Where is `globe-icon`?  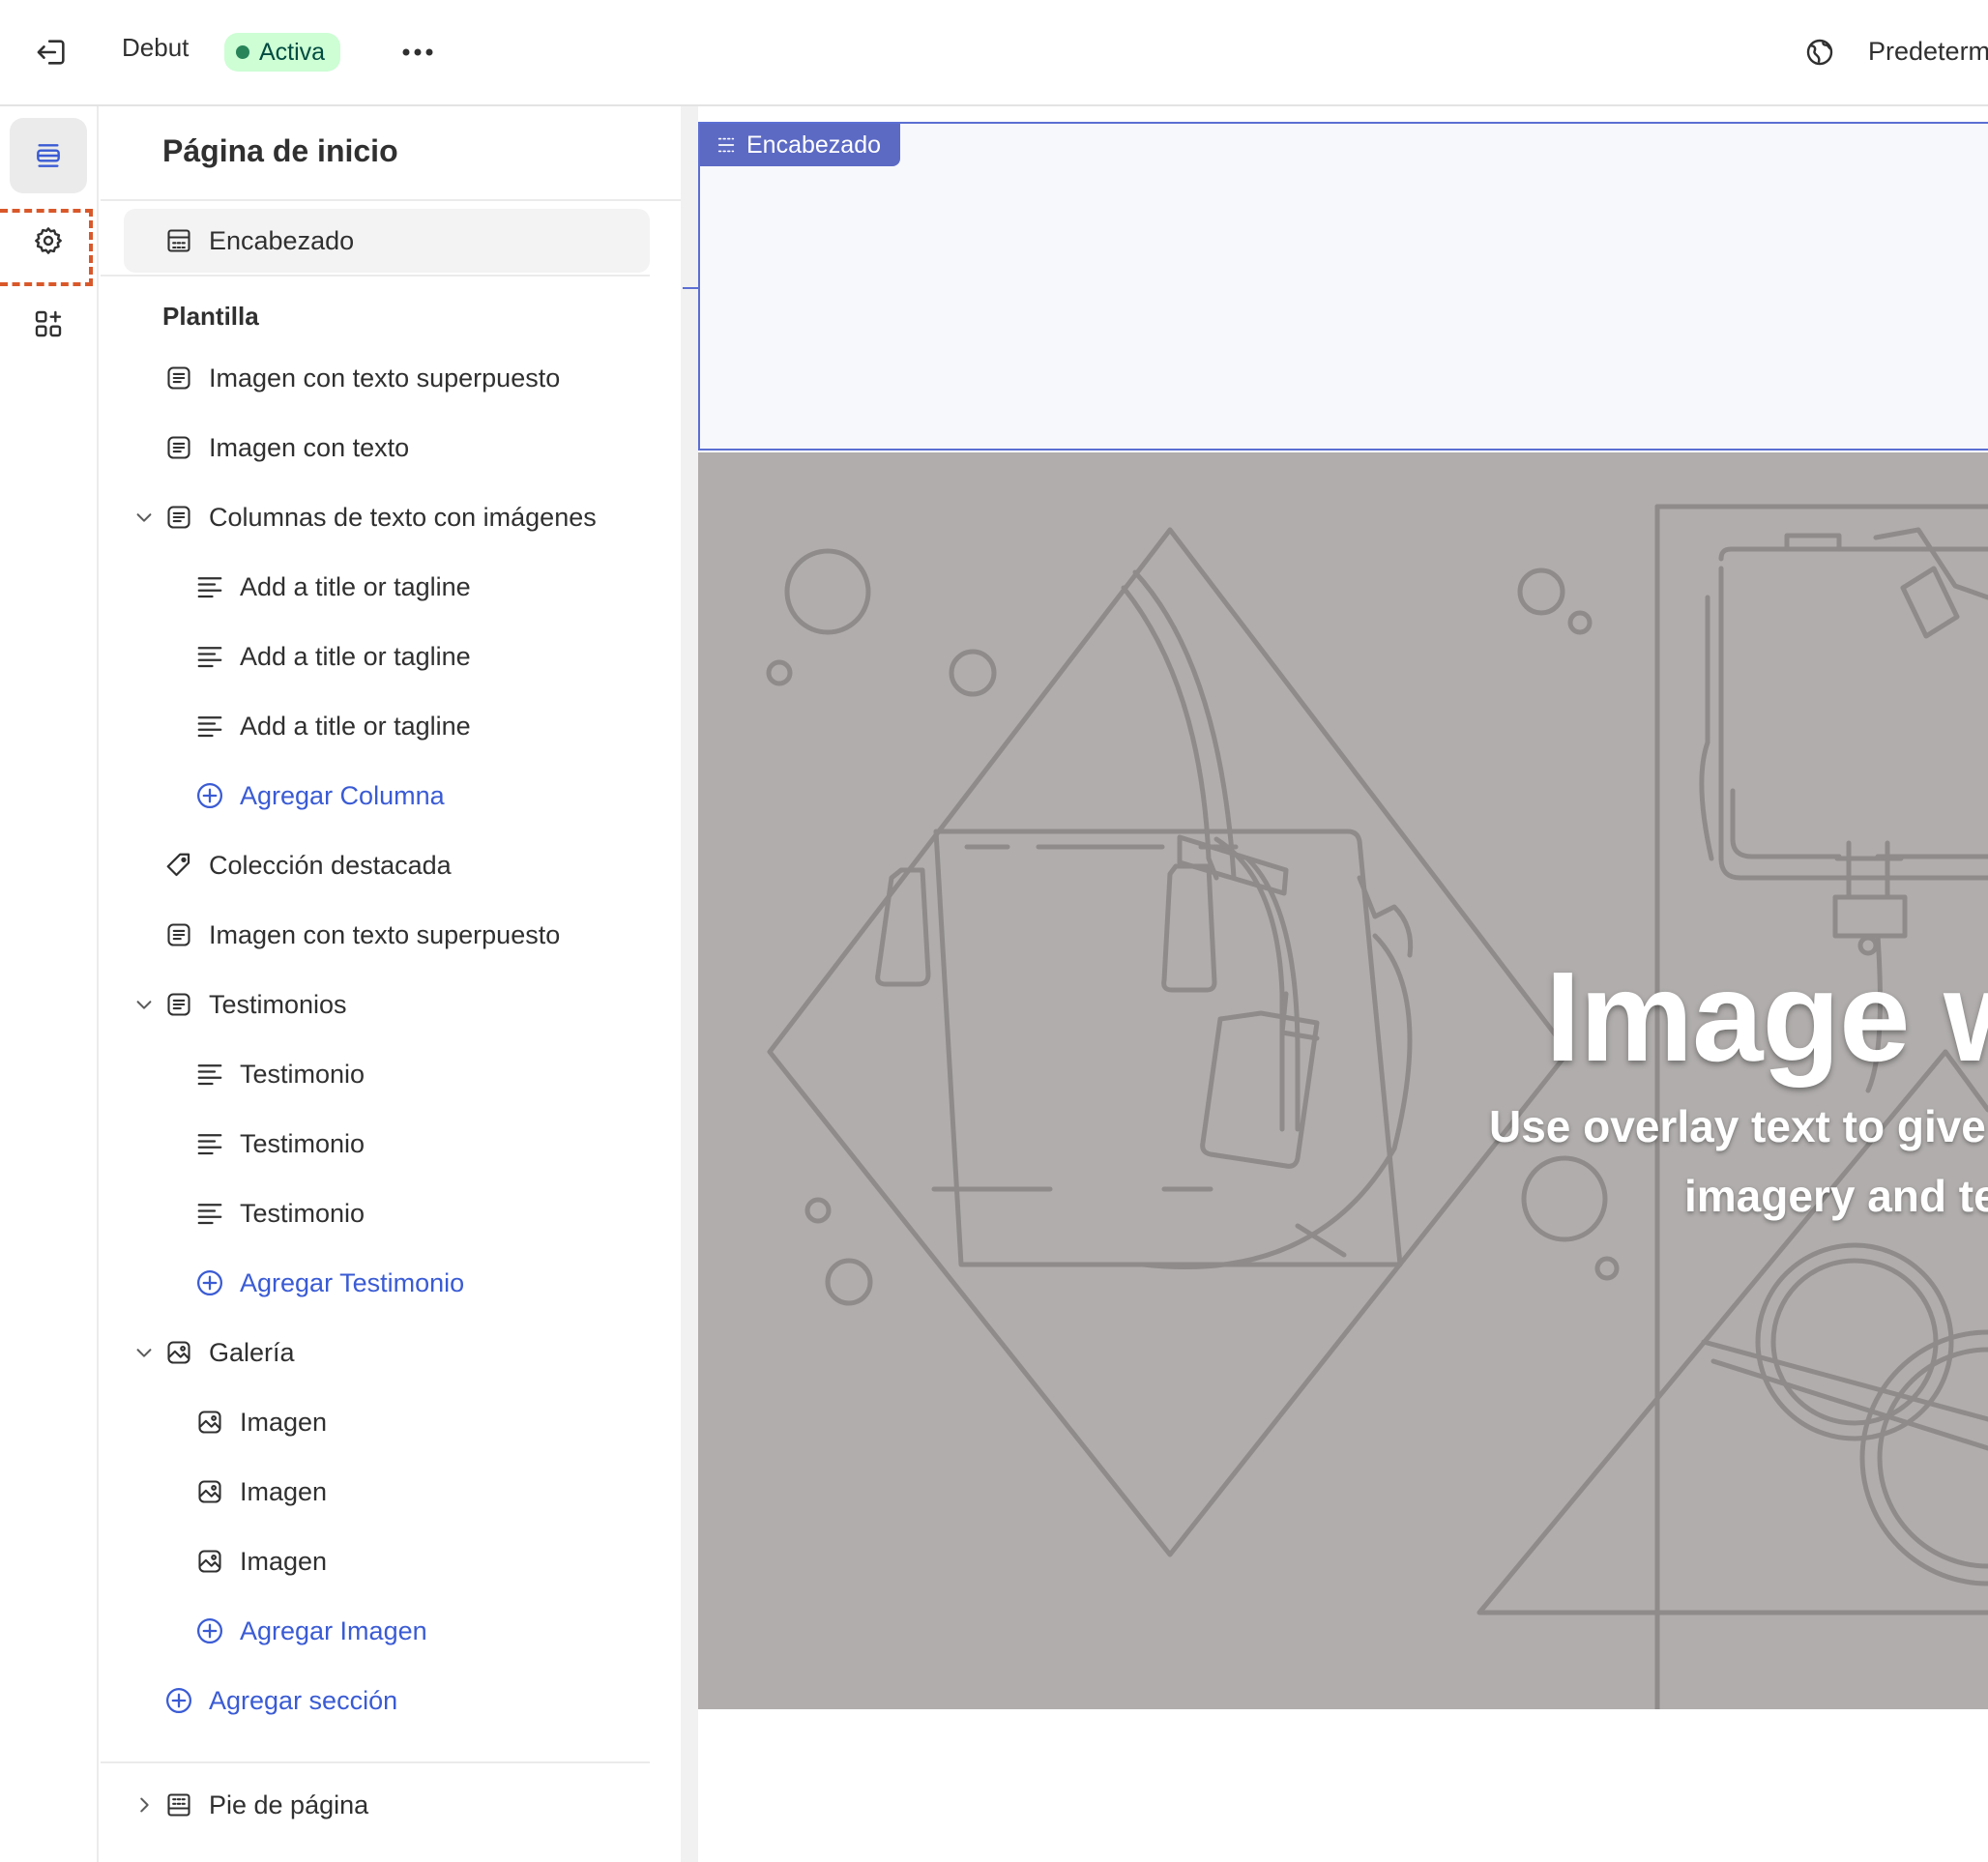
globe-icon is located at coordinates (1819, 52).